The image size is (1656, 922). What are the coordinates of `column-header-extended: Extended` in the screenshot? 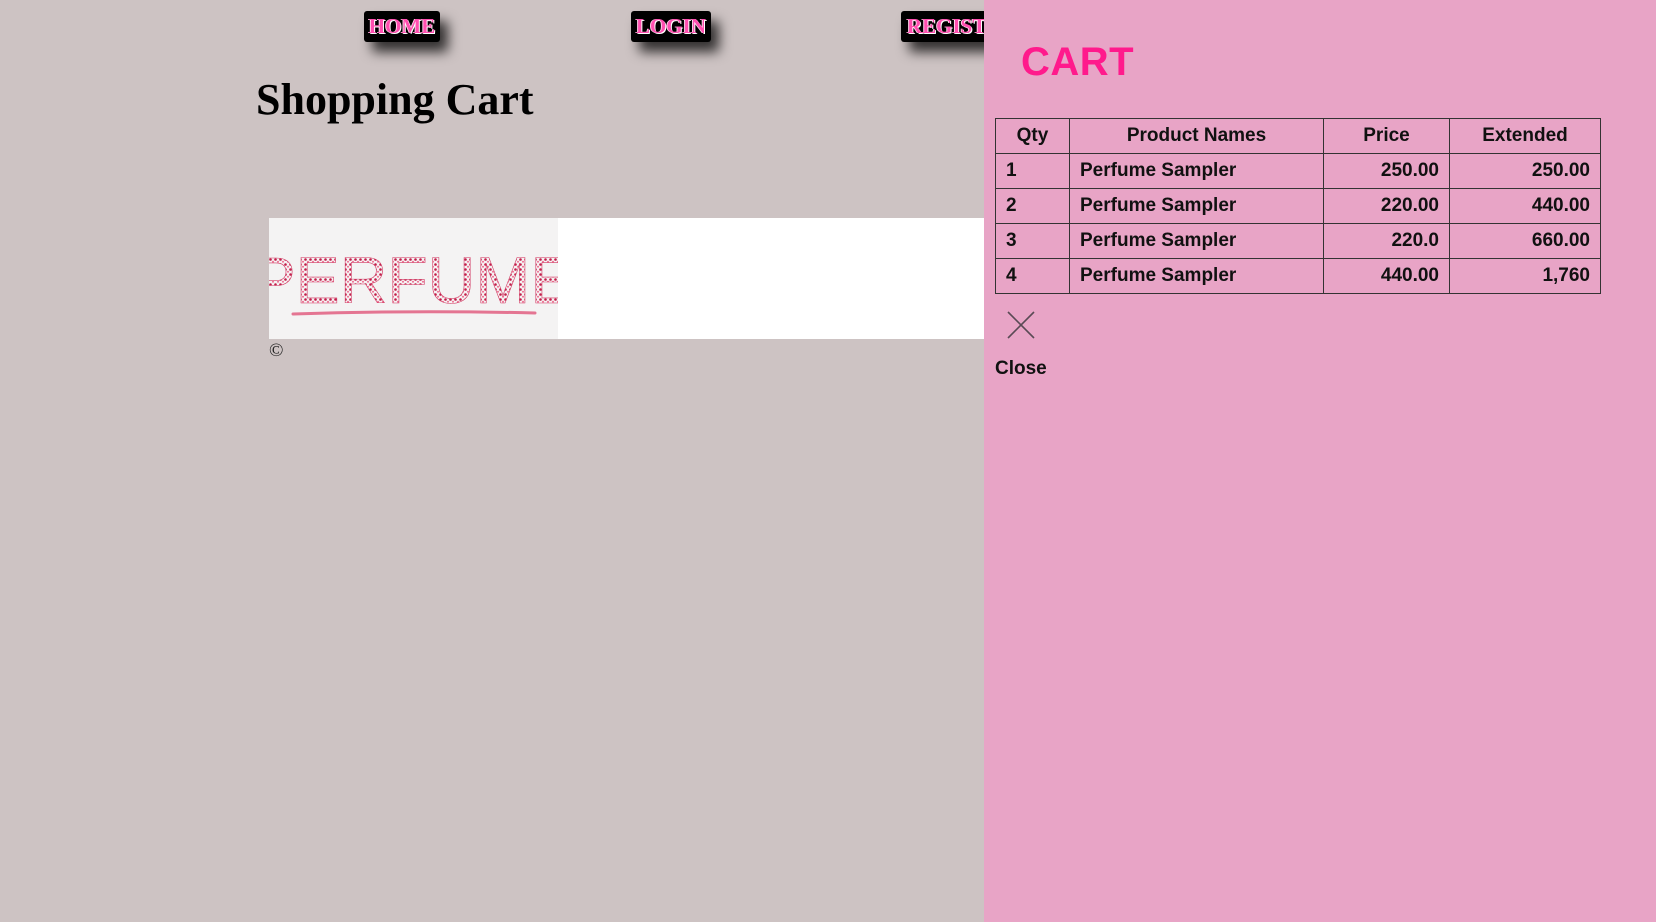 It's located at (1525, 136).